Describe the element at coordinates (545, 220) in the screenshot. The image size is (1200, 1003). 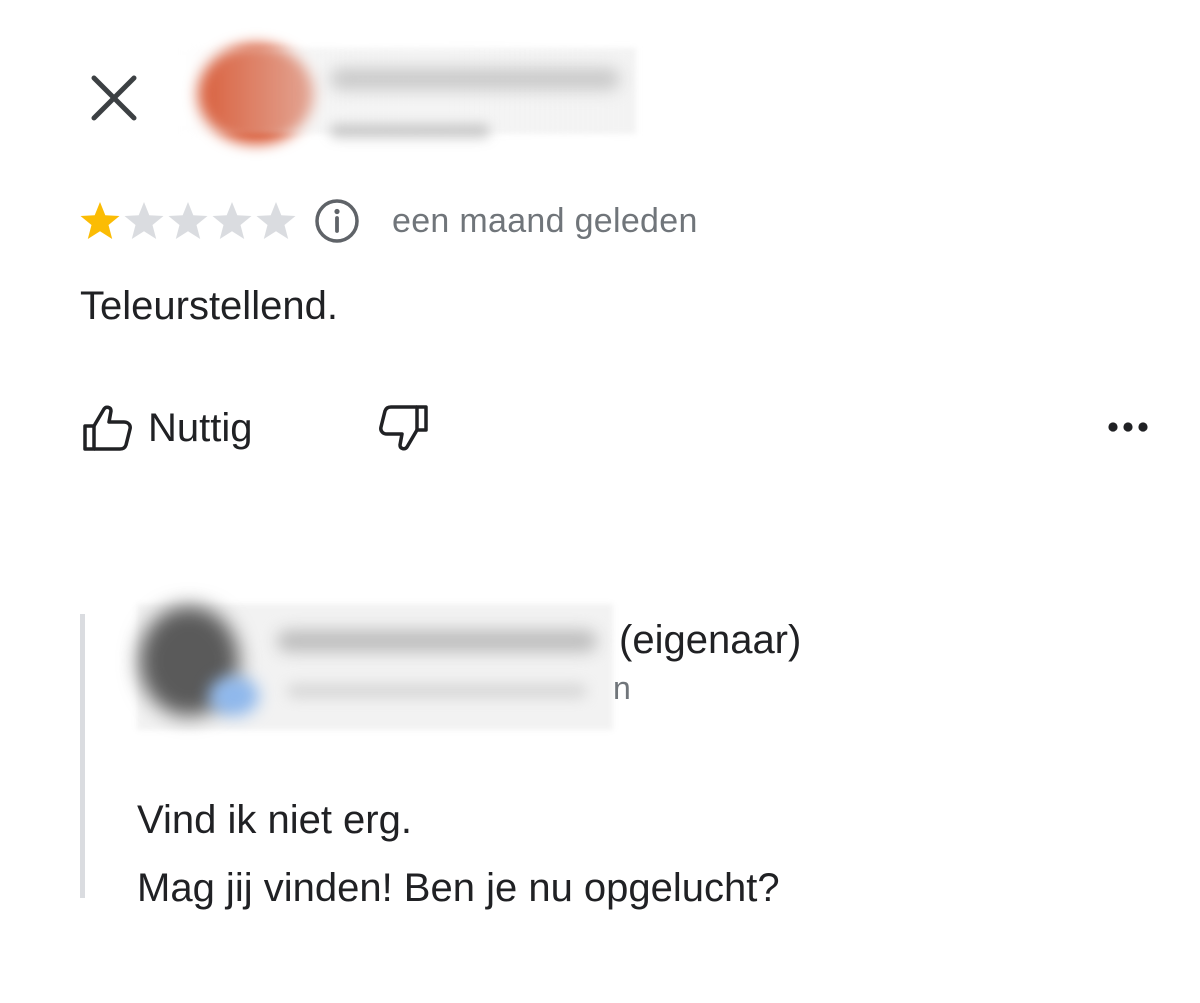
I see `review-time: een maand geleden` at that location.